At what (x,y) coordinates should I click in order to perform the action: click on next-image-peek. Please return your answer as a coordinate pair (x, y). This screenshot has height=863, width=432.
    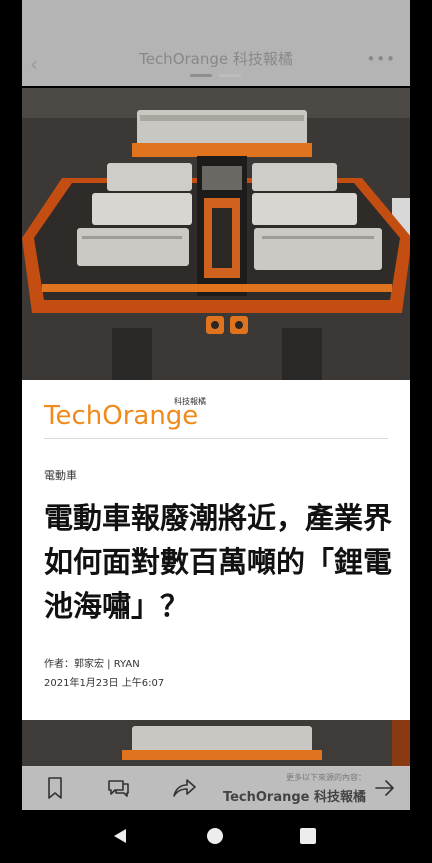
    Looking at the image, I should click on (216, 743).